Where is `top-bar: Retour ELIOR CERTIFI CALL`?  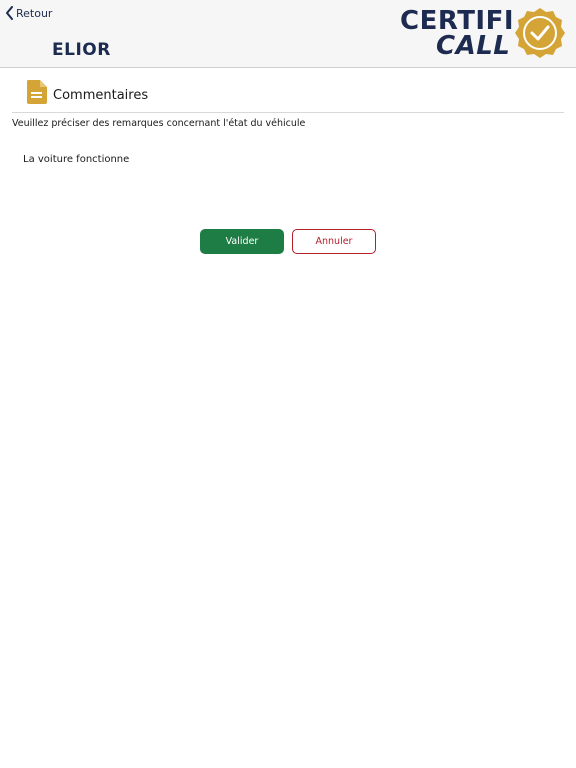
top-bar: Retour ELIOR CERTIFI CALL is located at coordinates (288, 34).